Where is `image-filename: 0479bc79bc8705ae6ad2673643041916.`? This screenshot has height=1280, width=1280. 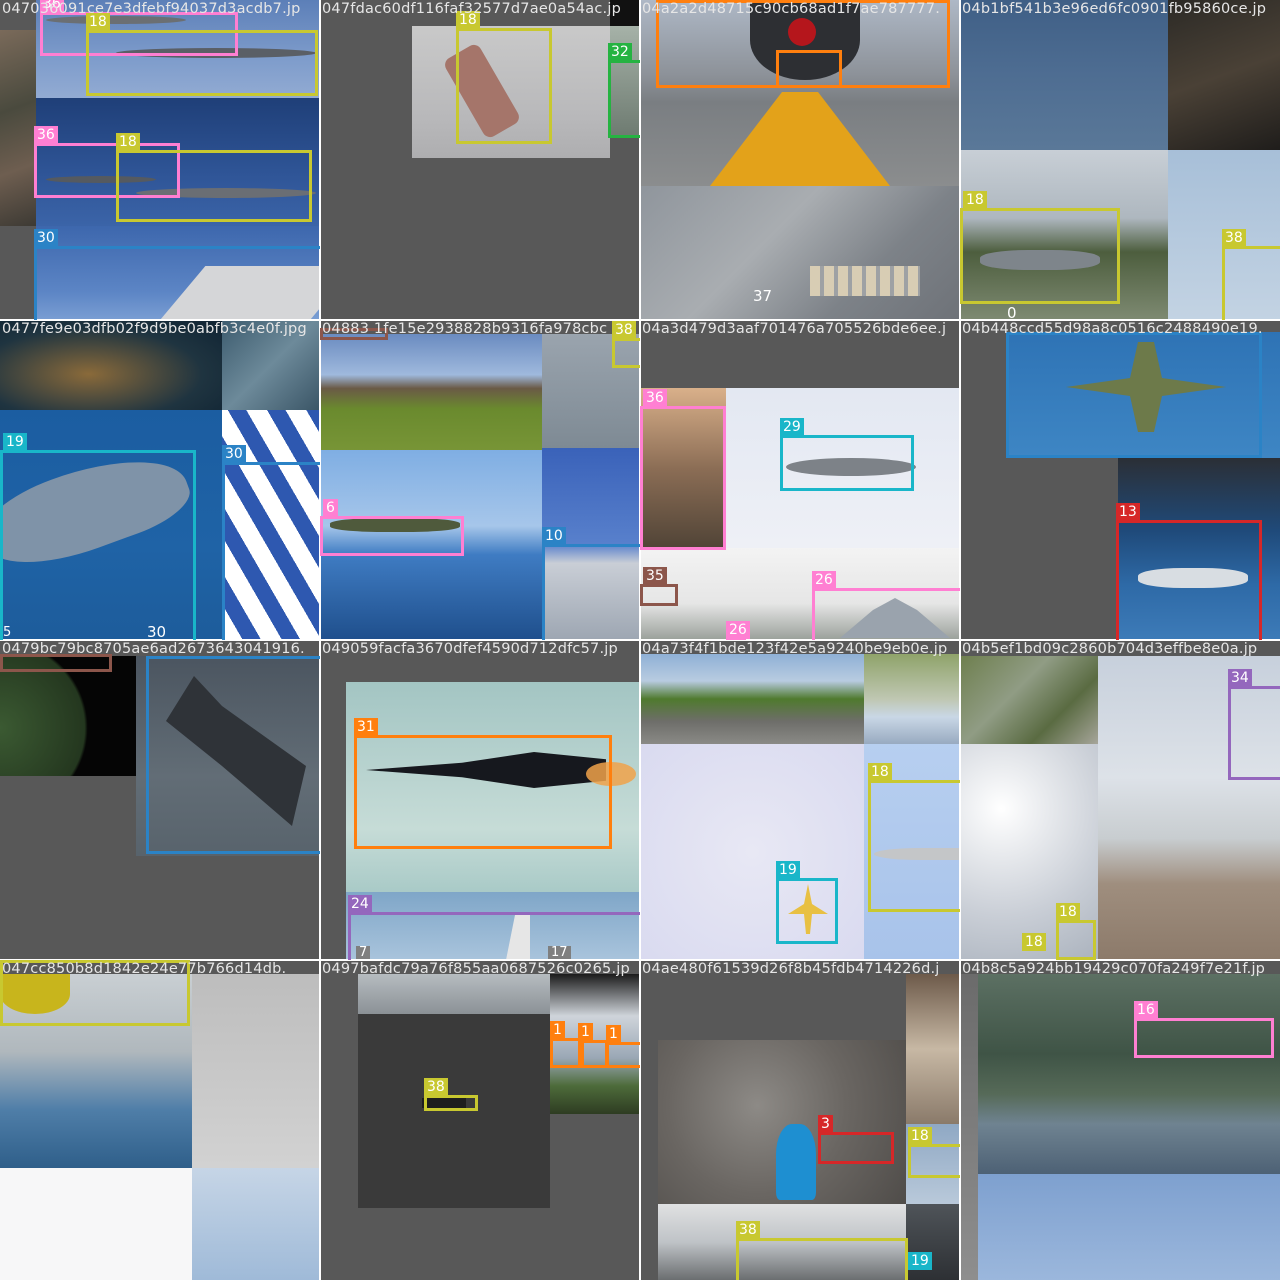
image-filename: 0479bc79bc8705ae6ad2673643041916. is located at coordinates (153, 649).